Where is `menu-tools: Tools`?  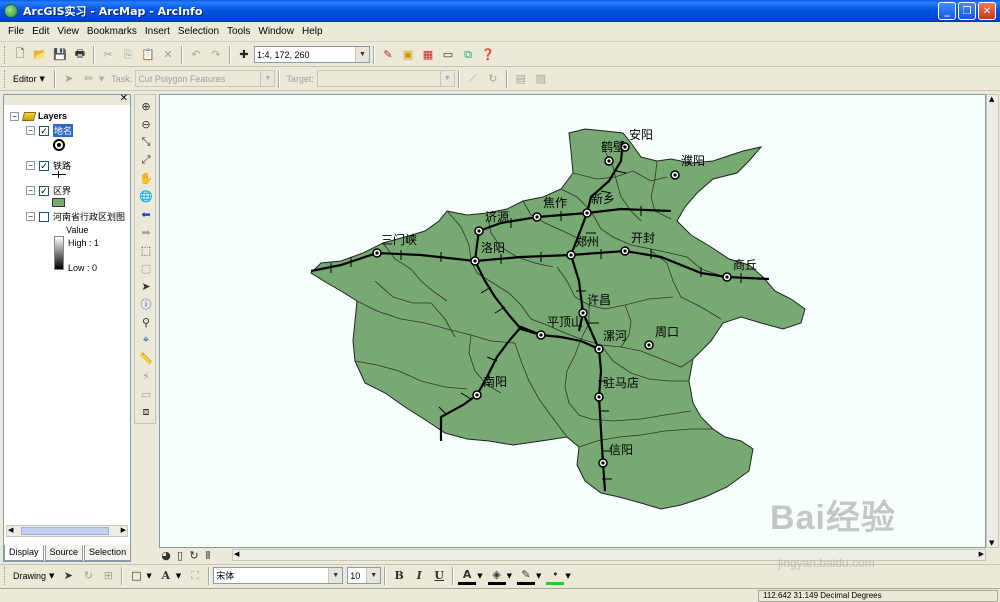 menu-tools: Tools is located at coordinates (238, 31).